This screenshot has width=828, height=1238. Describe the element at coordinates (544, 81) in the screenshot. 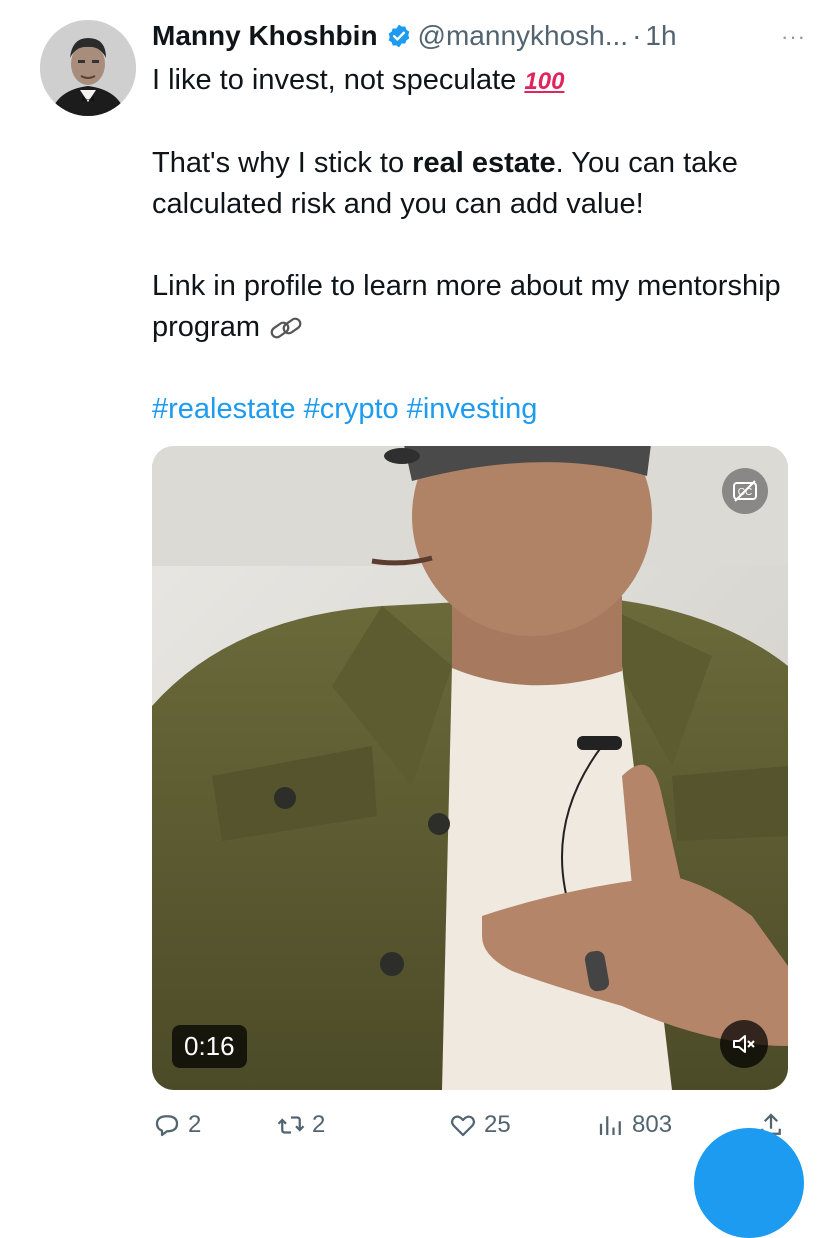

I see `hundred-points-emoji: 100` at that location.